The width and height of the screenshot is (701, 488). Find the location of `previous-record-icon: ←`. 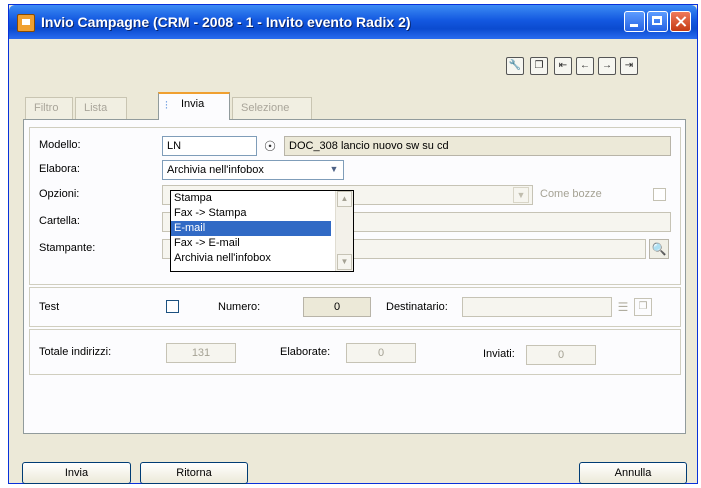

previous-record-icon: ← is located at coordinates (585, 66).